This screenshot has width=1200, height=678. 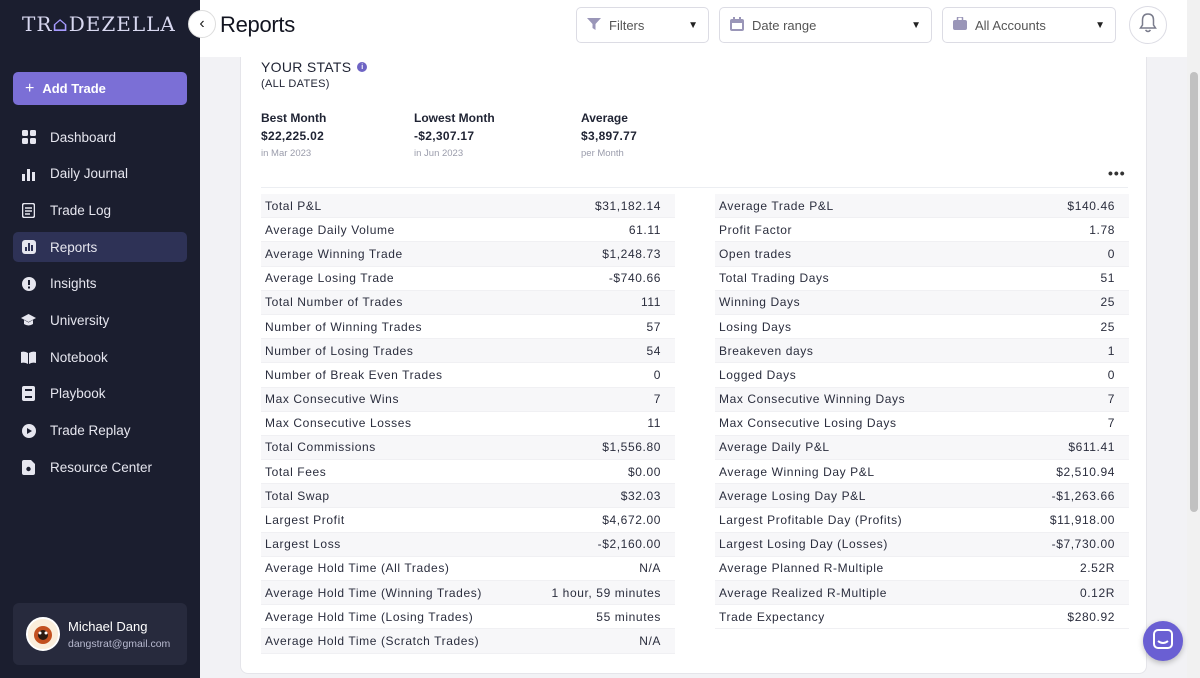 I want to click on tradezella-logo: TR⌂DEZELLA, so click(x=99, y=24).